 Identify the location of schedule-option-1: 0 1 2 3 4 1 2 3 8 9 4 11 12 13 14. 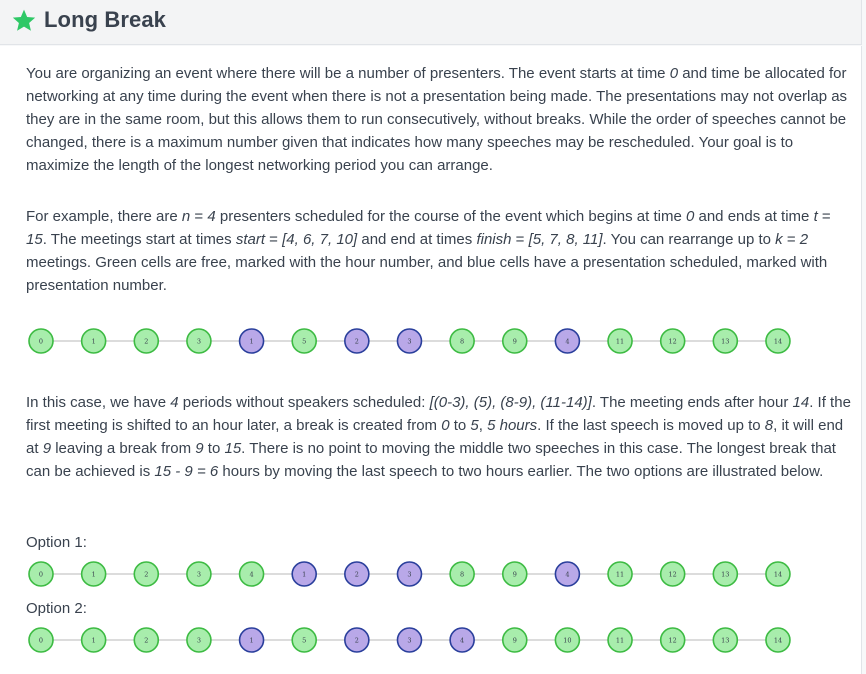
(409, 574).